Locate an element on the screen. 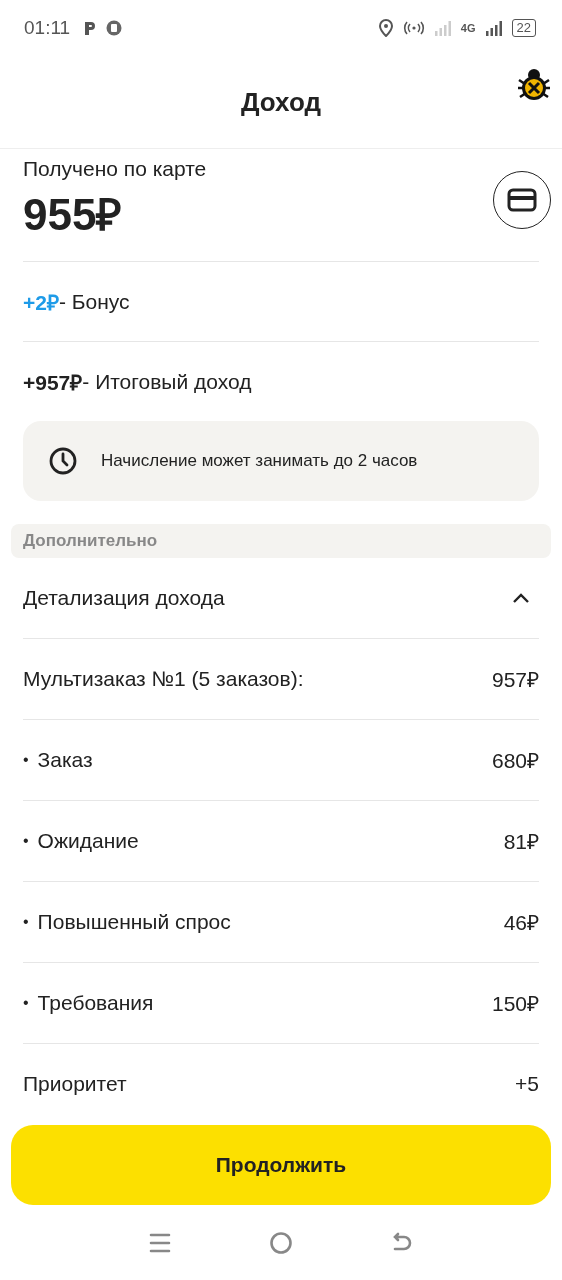  detail-label: Заказ is located at coordinates (65, 760).